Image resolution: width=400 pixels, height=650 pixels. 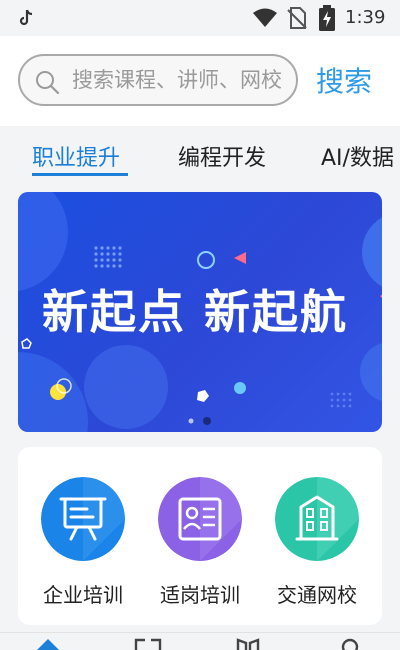 I want to click on tab-programming: 编程开发, so click(x=222, y=156).